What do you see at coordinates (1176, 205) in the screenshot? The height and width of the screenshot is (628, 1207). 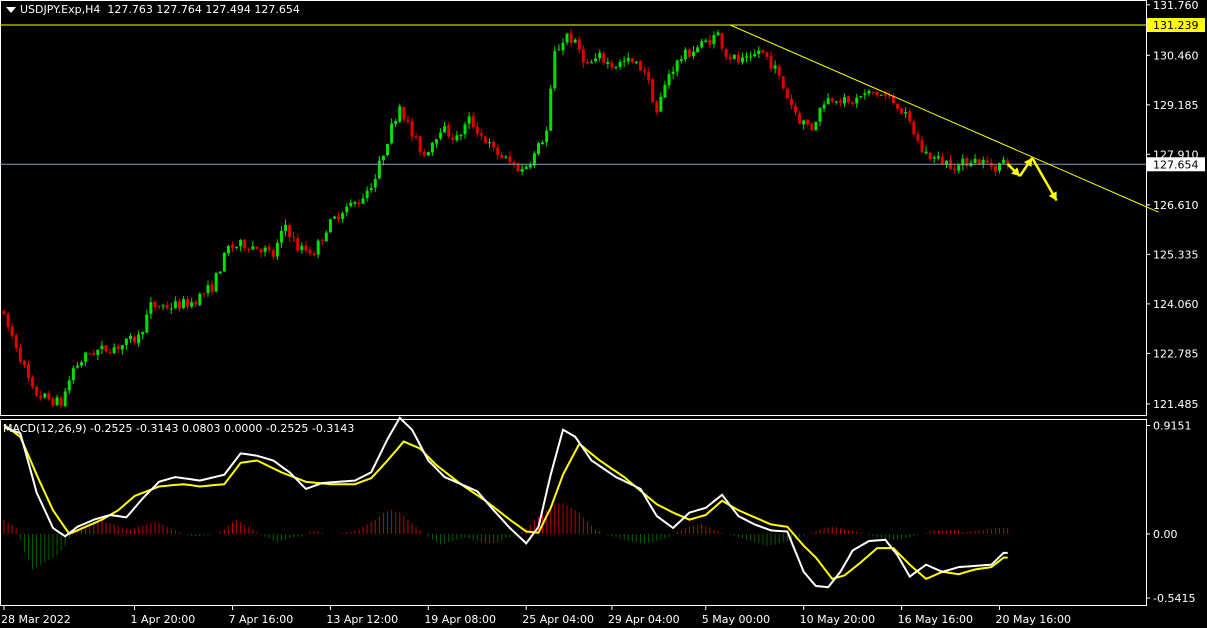 I see `price-tick-label: 126.610` at bounding box center [1176, 205].